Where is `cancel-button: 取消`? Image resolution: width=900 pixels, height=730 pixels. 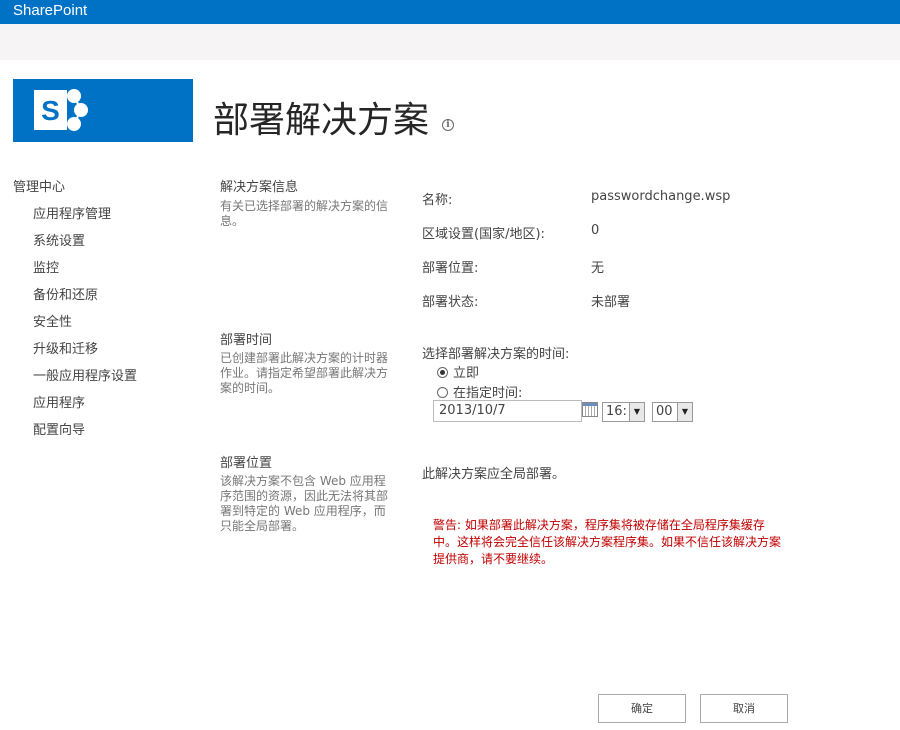 cancel-button: 取消 is located at coordinates (744, 708).